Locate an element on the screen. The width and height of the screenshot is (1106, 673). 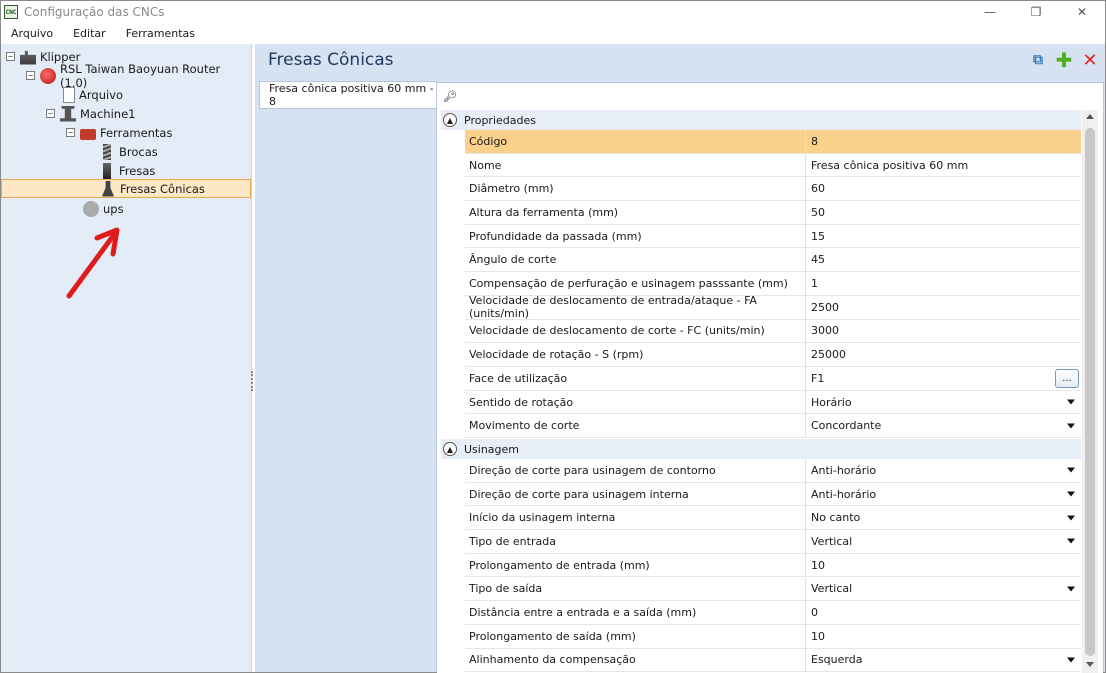
property-row: Prolongamento de saída (mm) 10 is located at coordinates (773, 636).